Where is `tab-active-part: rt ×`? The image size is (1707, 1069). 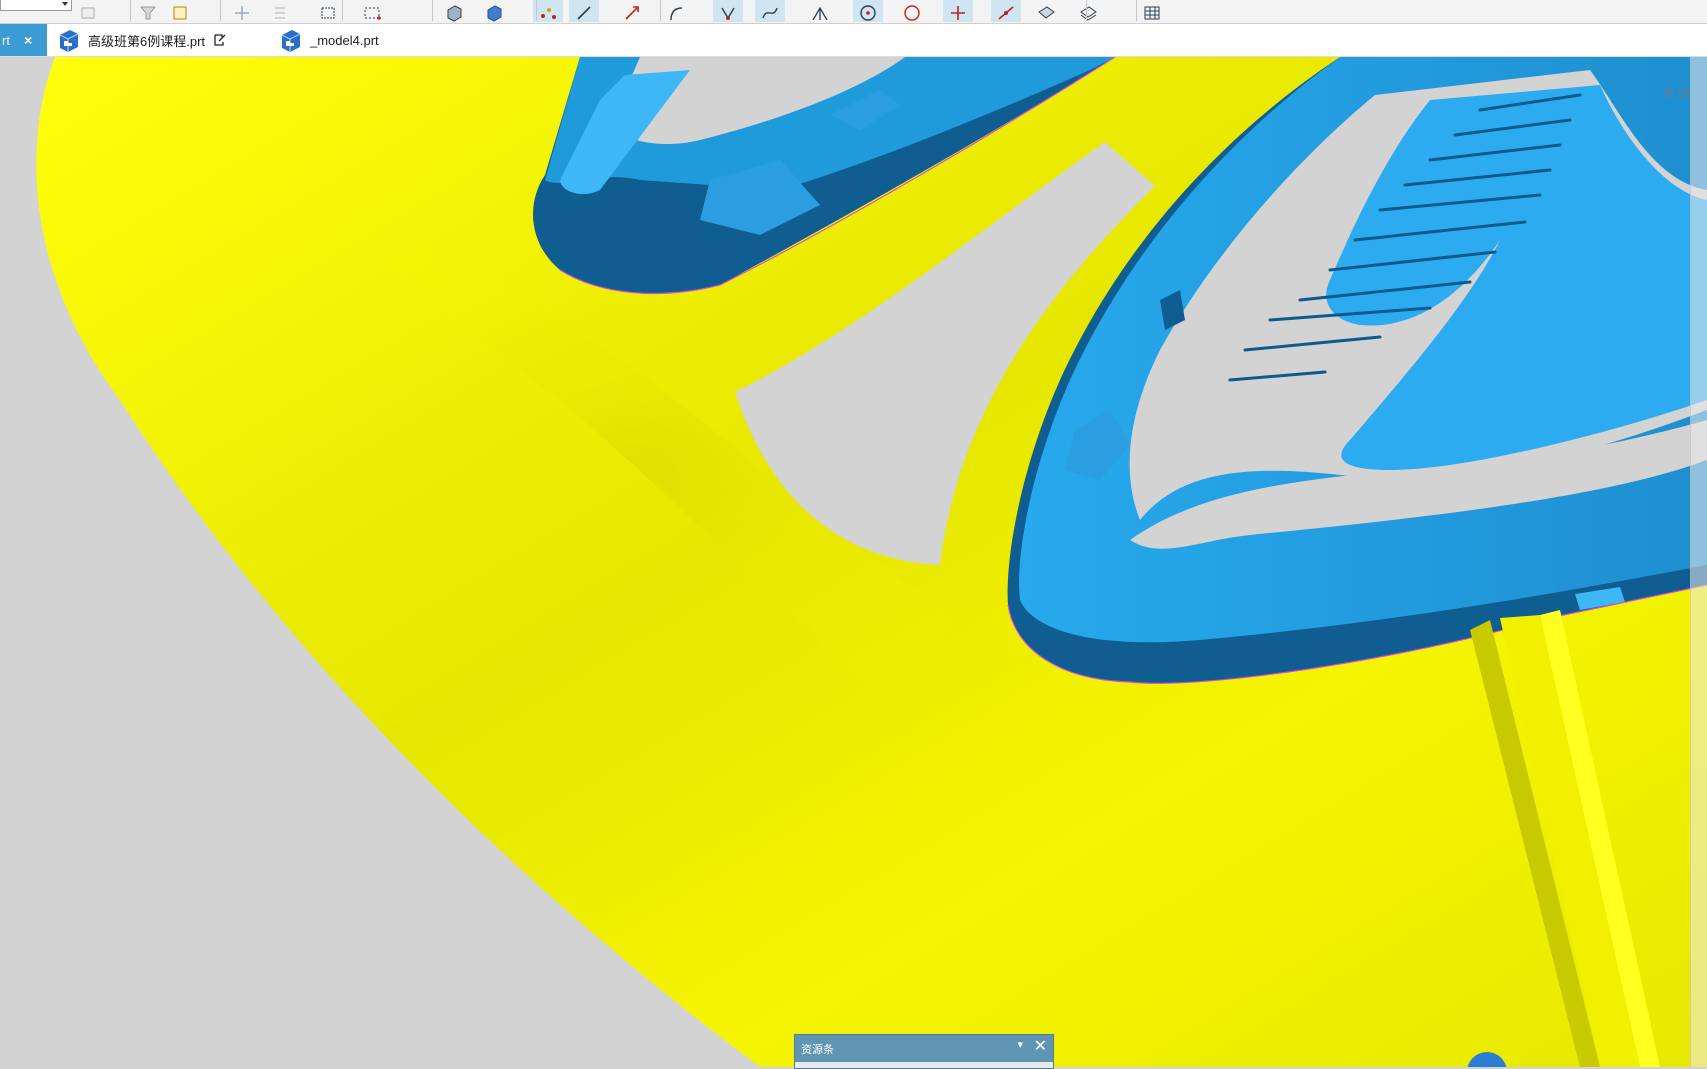
tab-active-part: rt × is located at coordinates (23, 40).